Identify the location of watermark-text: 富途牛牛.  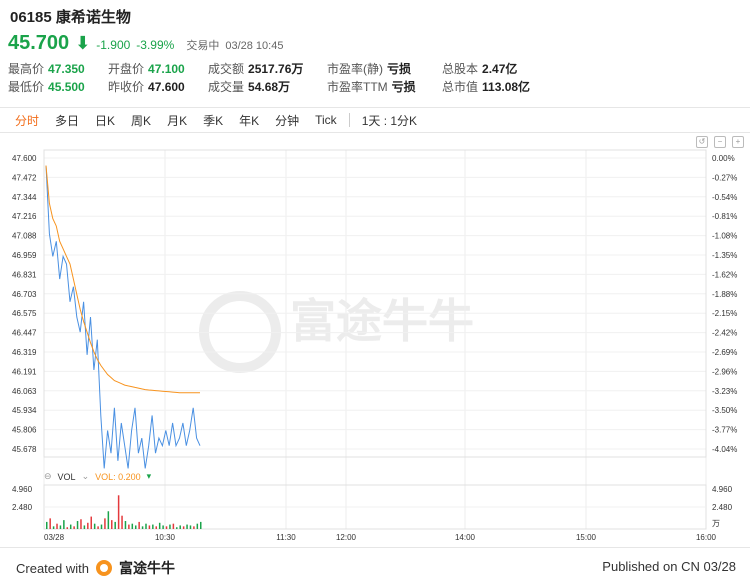
(382, 321).